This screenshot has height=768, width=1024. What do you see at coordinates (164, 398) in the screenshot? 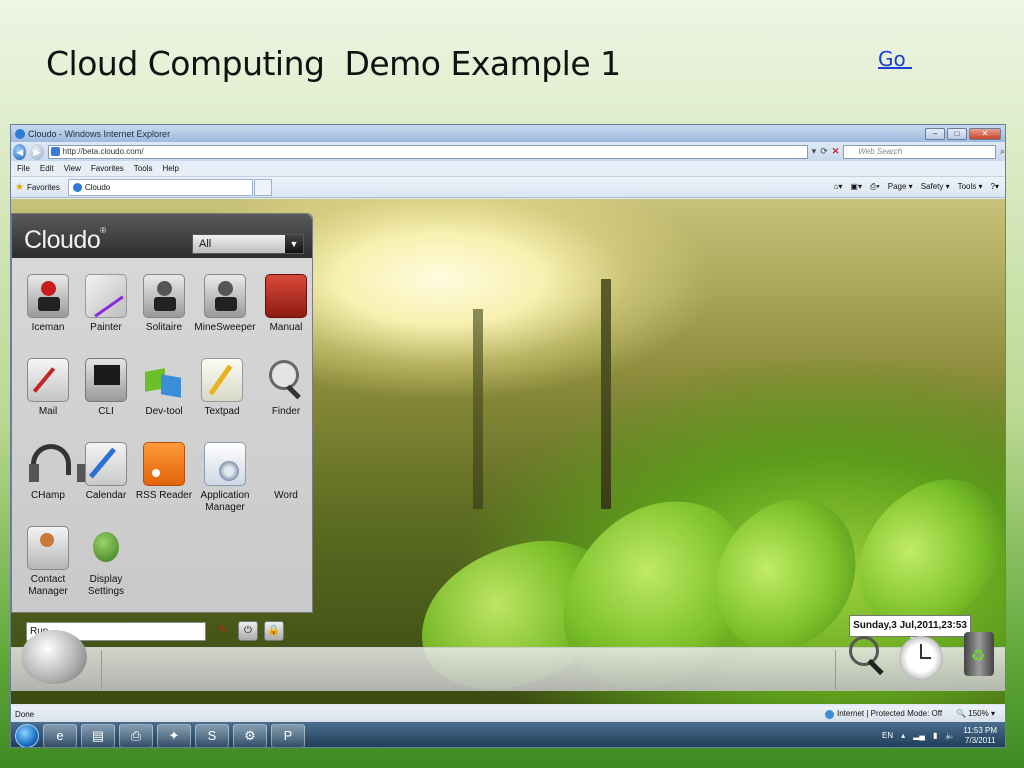
I see `app-dev-tool: Dev-tool` at bounding box center [164, 398].